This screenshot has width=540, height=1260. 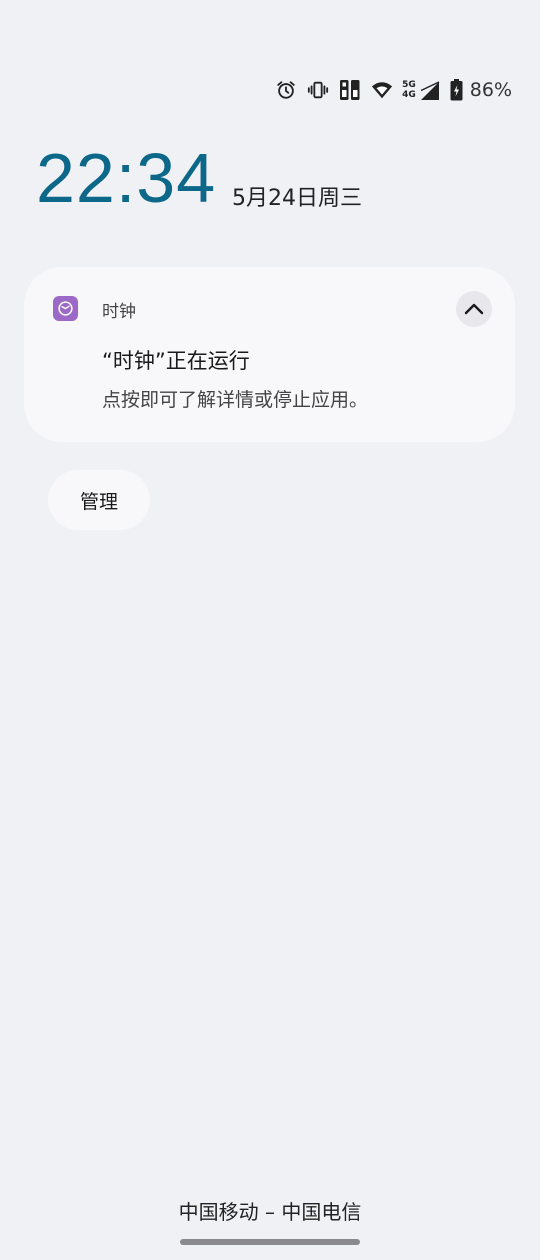 What do you see at coordinates (99, 500) in the screenshot?
I see `manage-button: 管理` at bounding box center [99, 500].